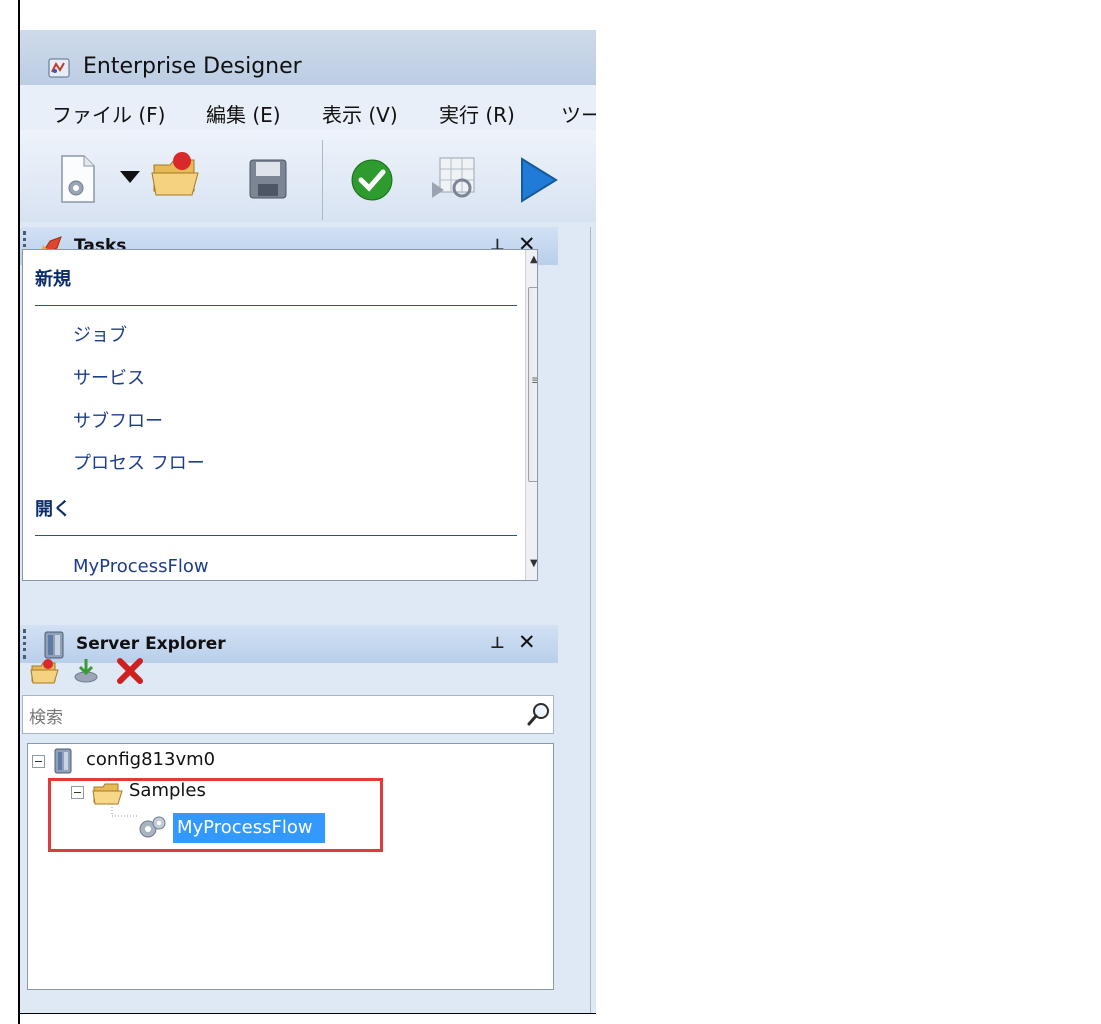  What do you see at coordinates (86, 671) in the screenshot?
I see `import-icon` at bounding box center [86, 671].